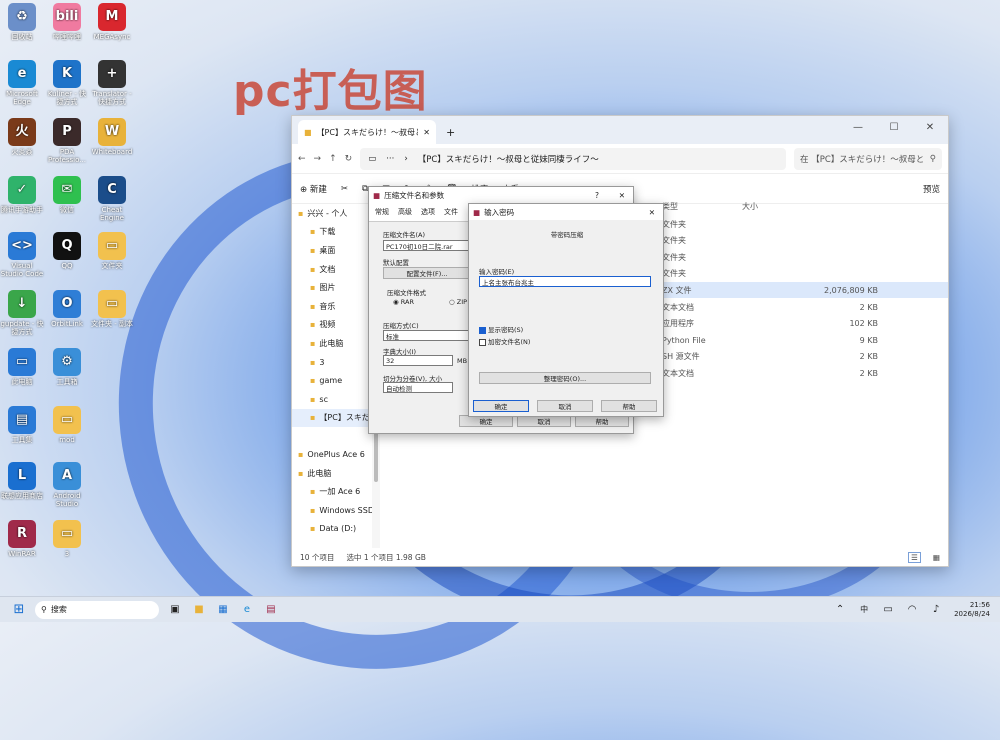  I want to click on forward-arrow-icon: →, so click(318, 159).